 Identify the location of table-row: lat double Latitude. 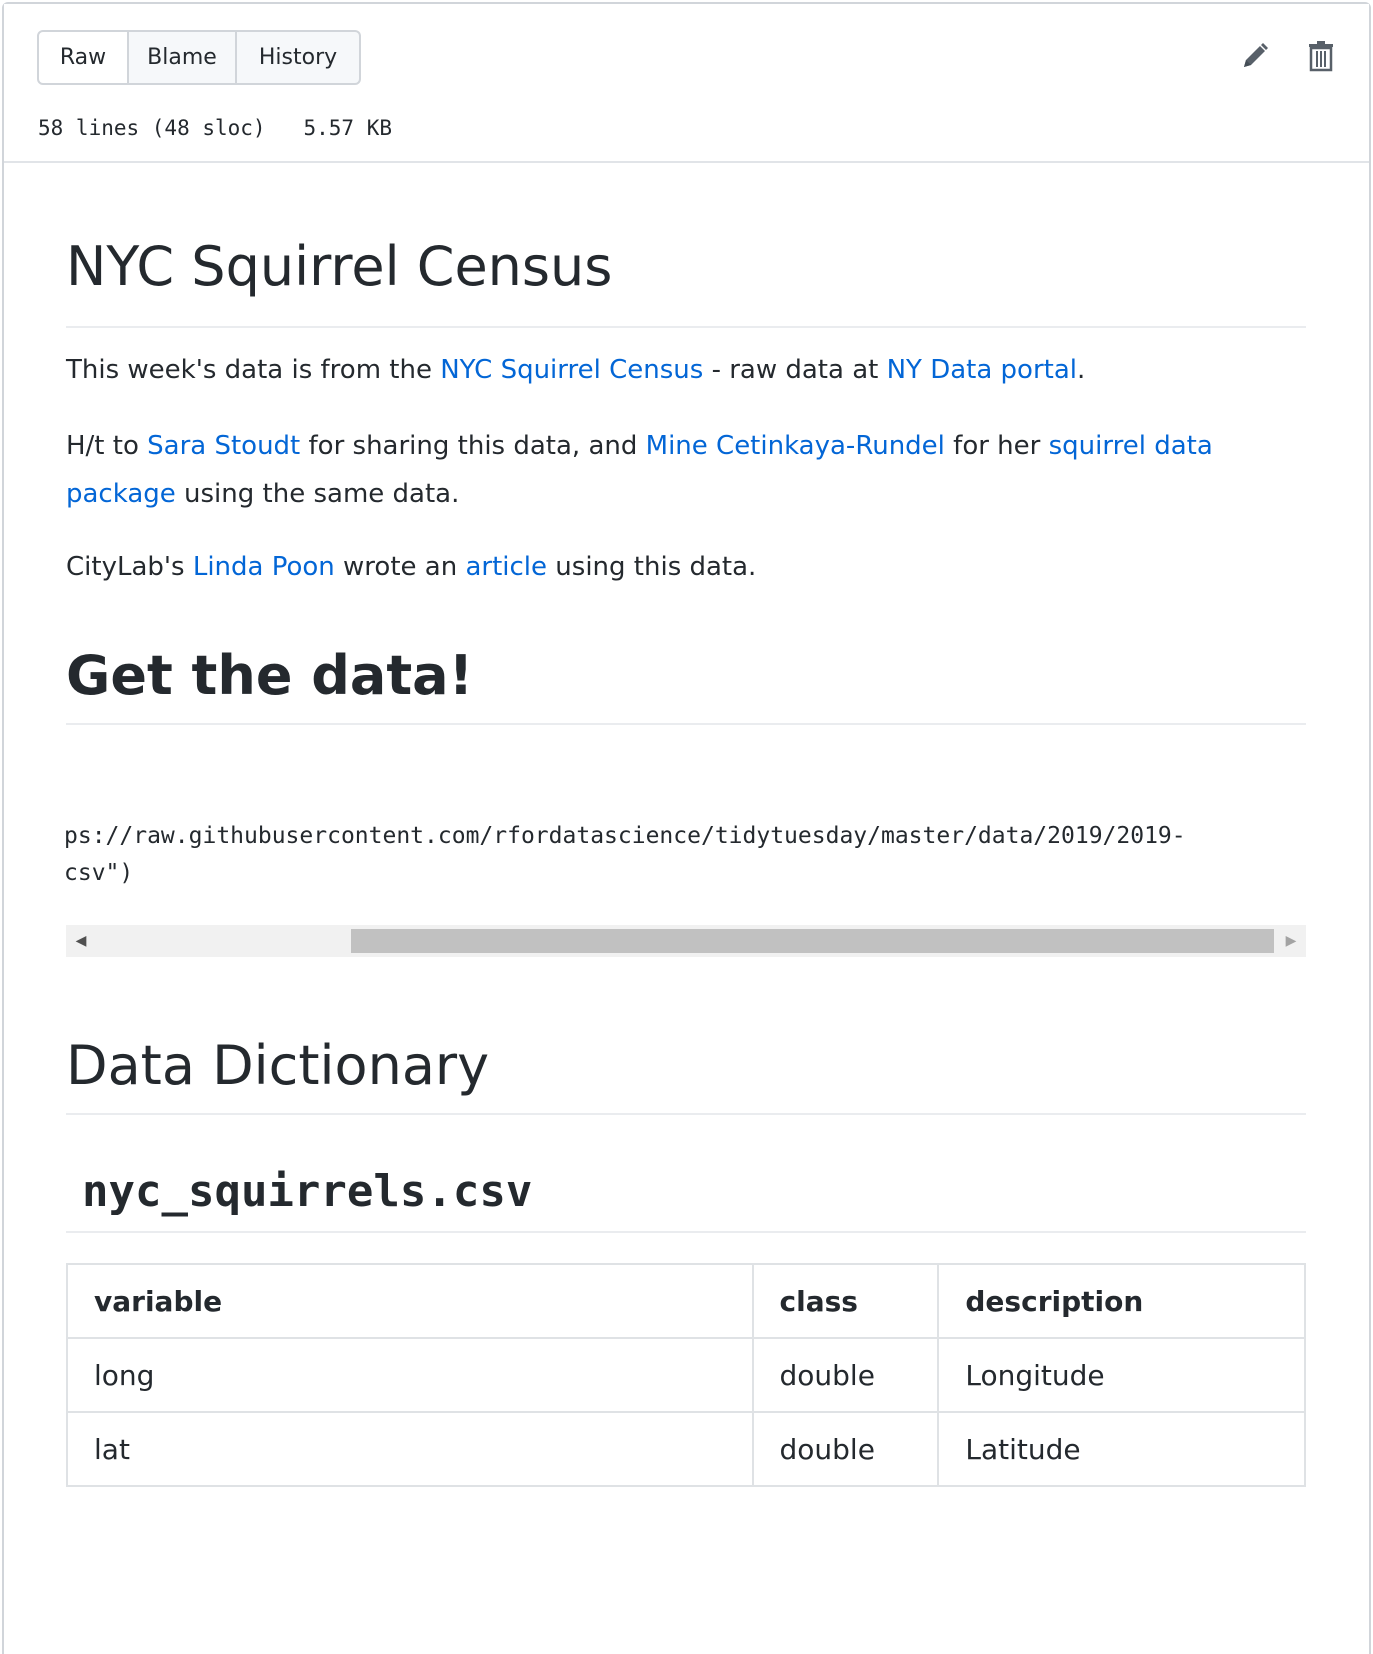
(686, 1449).